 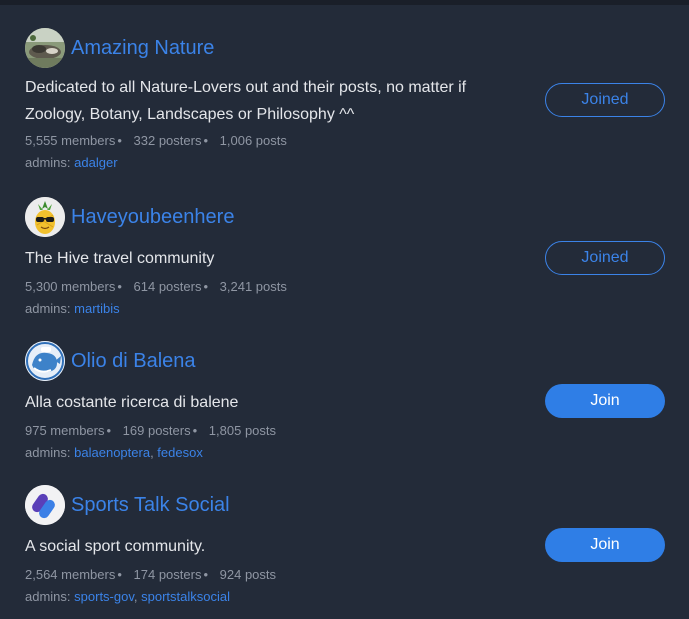 What do you see at coordinates (70, 574) in the screenshot?
I see `members-count: 2,564 members` at bounding box center [70, 574].